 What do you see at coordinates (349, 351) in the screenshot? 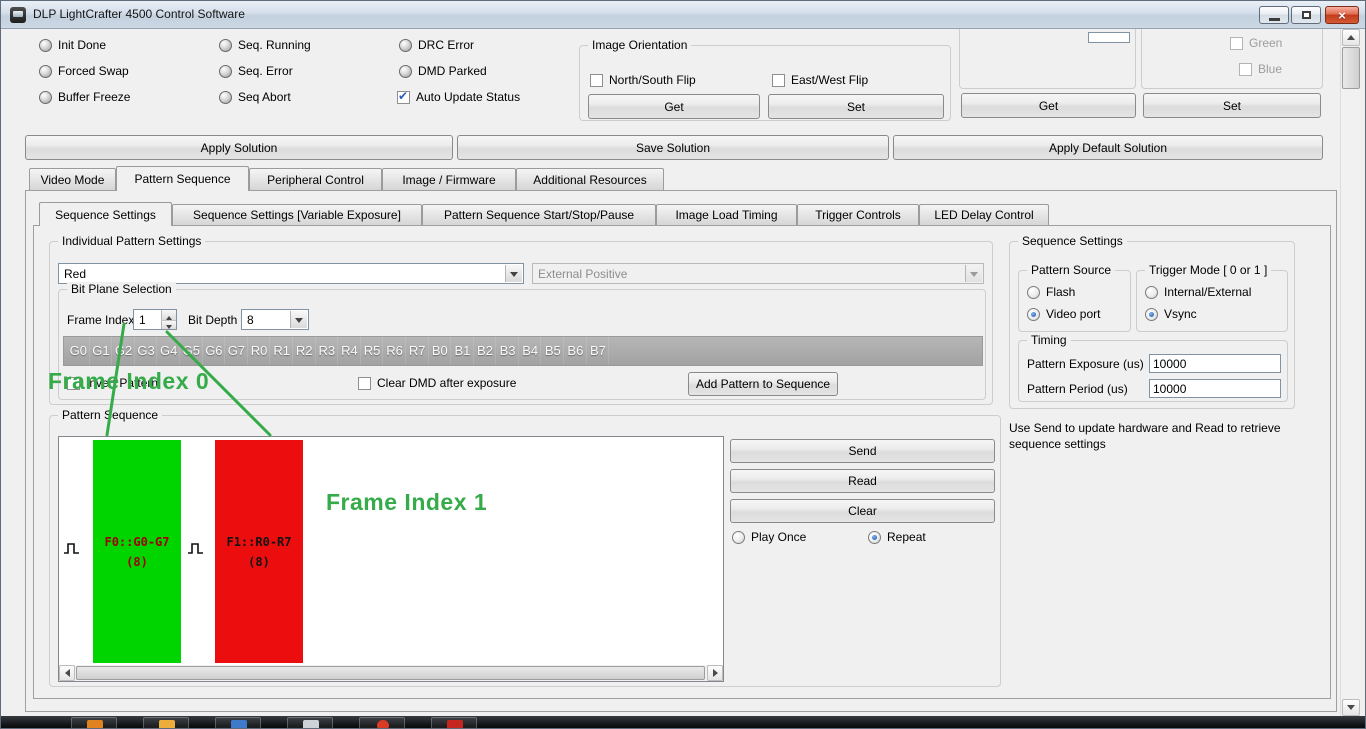
I see `bit-plane-cell: R4` at bounding box center [349, 351].